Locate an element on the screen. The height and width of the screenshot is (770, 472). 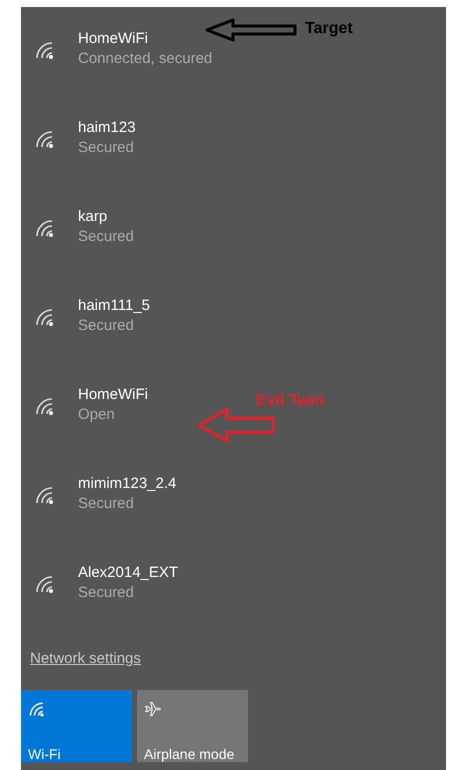
network-name: haim111_5 is located at coordinates (114, 306).